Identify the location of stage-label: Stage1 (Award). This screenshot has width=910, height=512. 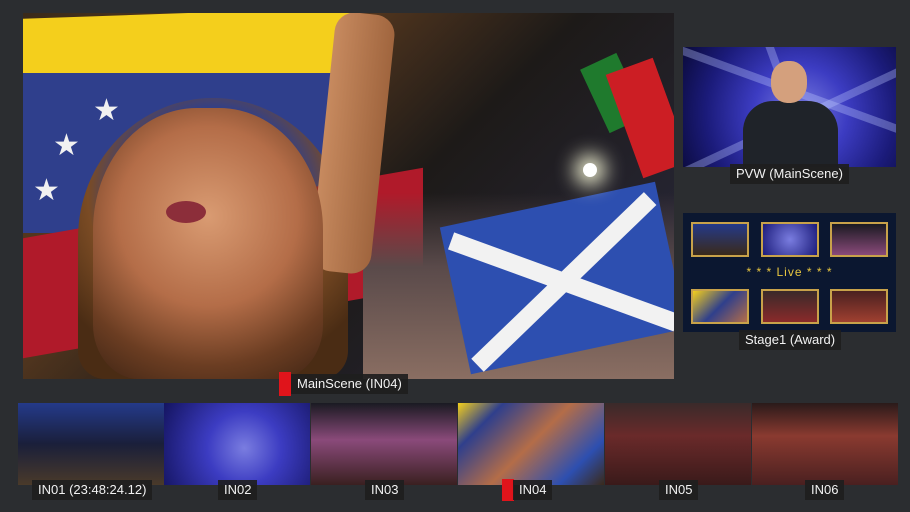
(790, 340).